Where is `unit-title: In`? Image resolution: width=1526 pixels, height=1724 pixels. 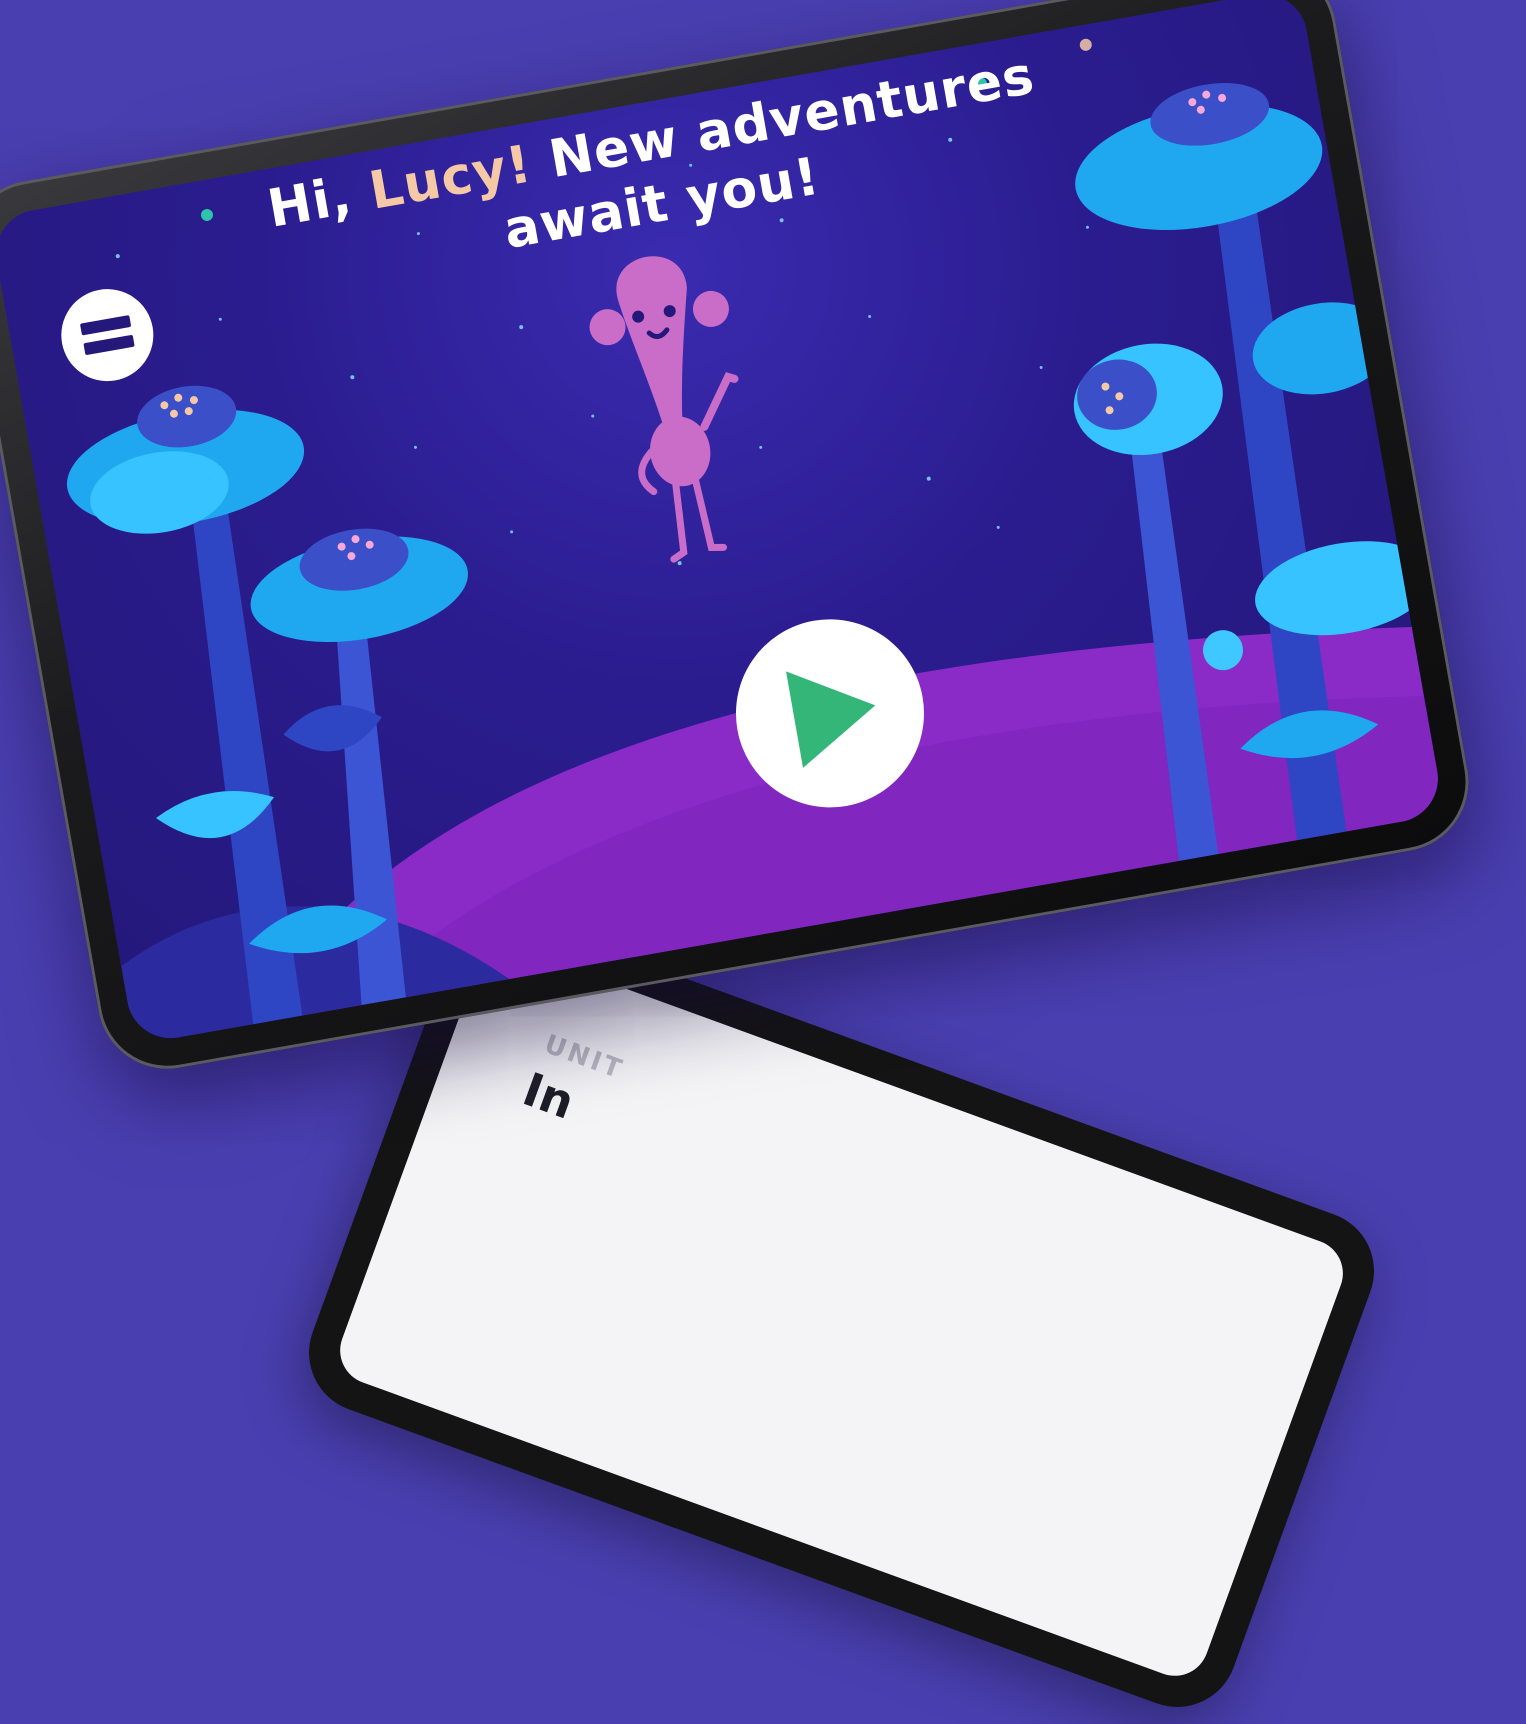 unit-title: In is located at coordinates (549, 1095).